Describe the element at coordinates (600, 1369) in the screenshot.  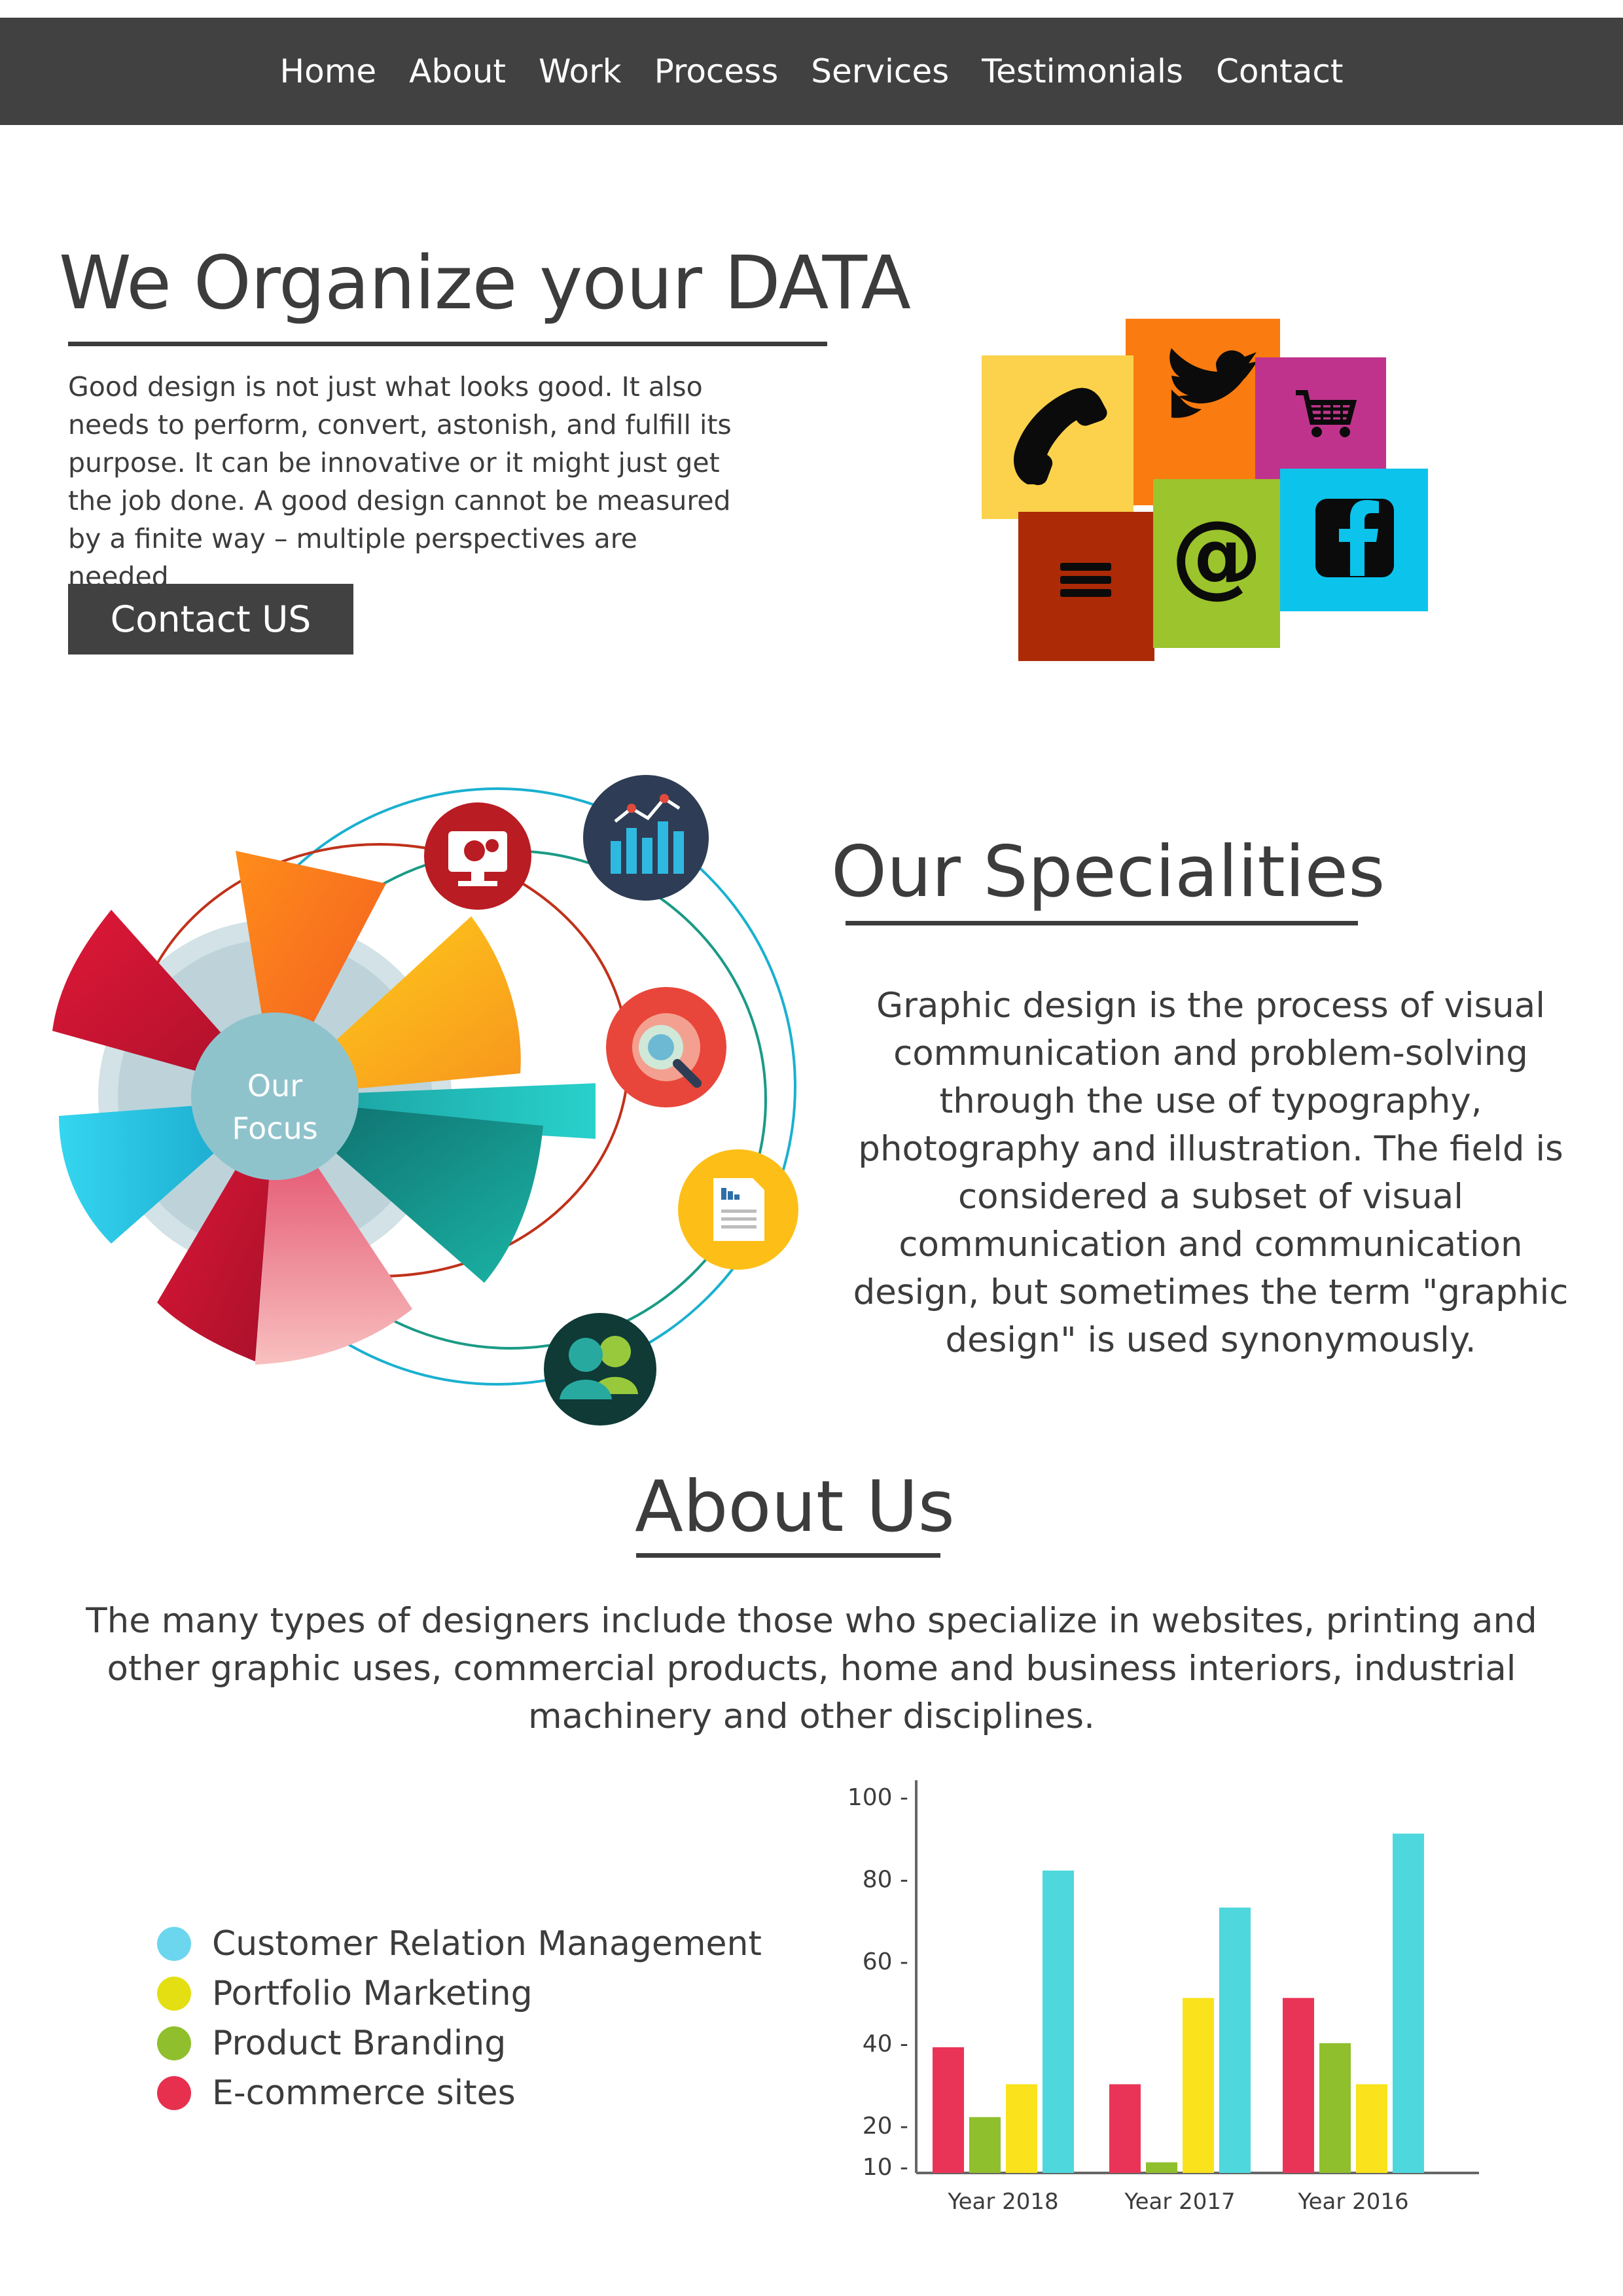
I see `users-icon` at that location.